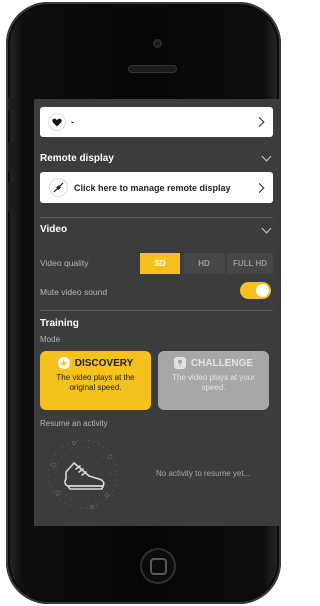  Describe the element at coordinates (74, 292) in the screenshot. I see `mute-video-sound-label: Mute video sound` at that location.